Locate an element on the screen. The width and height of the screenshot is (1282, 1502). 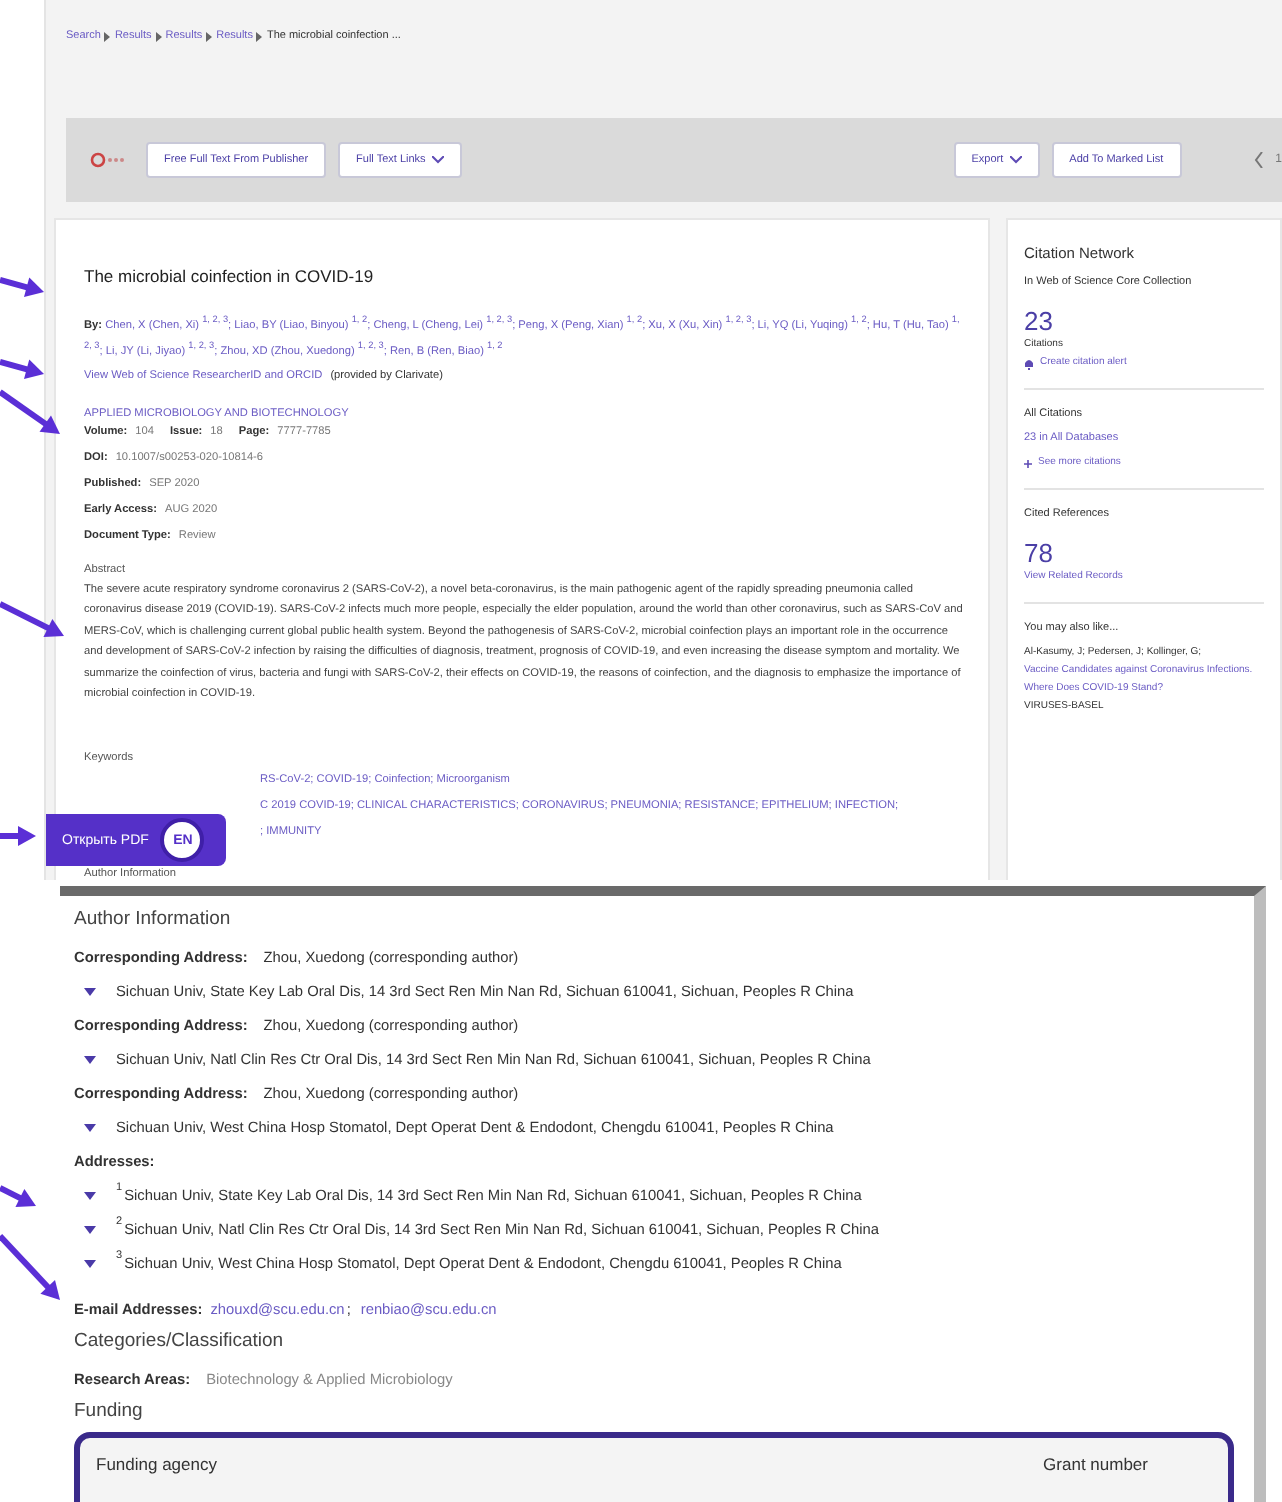
previous-icon is located at coordinates (1258, 160).